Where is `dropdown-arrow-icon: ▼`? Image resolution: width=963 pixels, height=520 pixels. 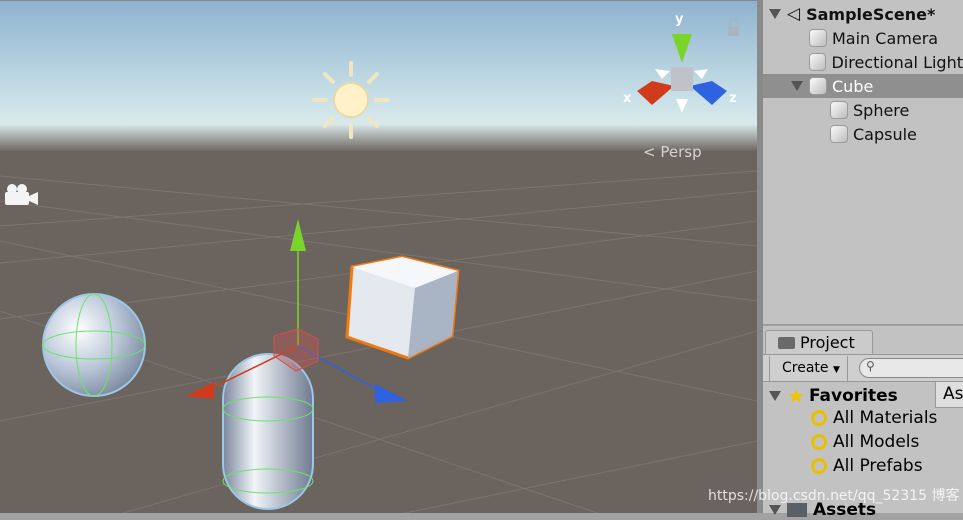 dropdown-arrow-icon: ▼ is located at coordinates (836, 370).